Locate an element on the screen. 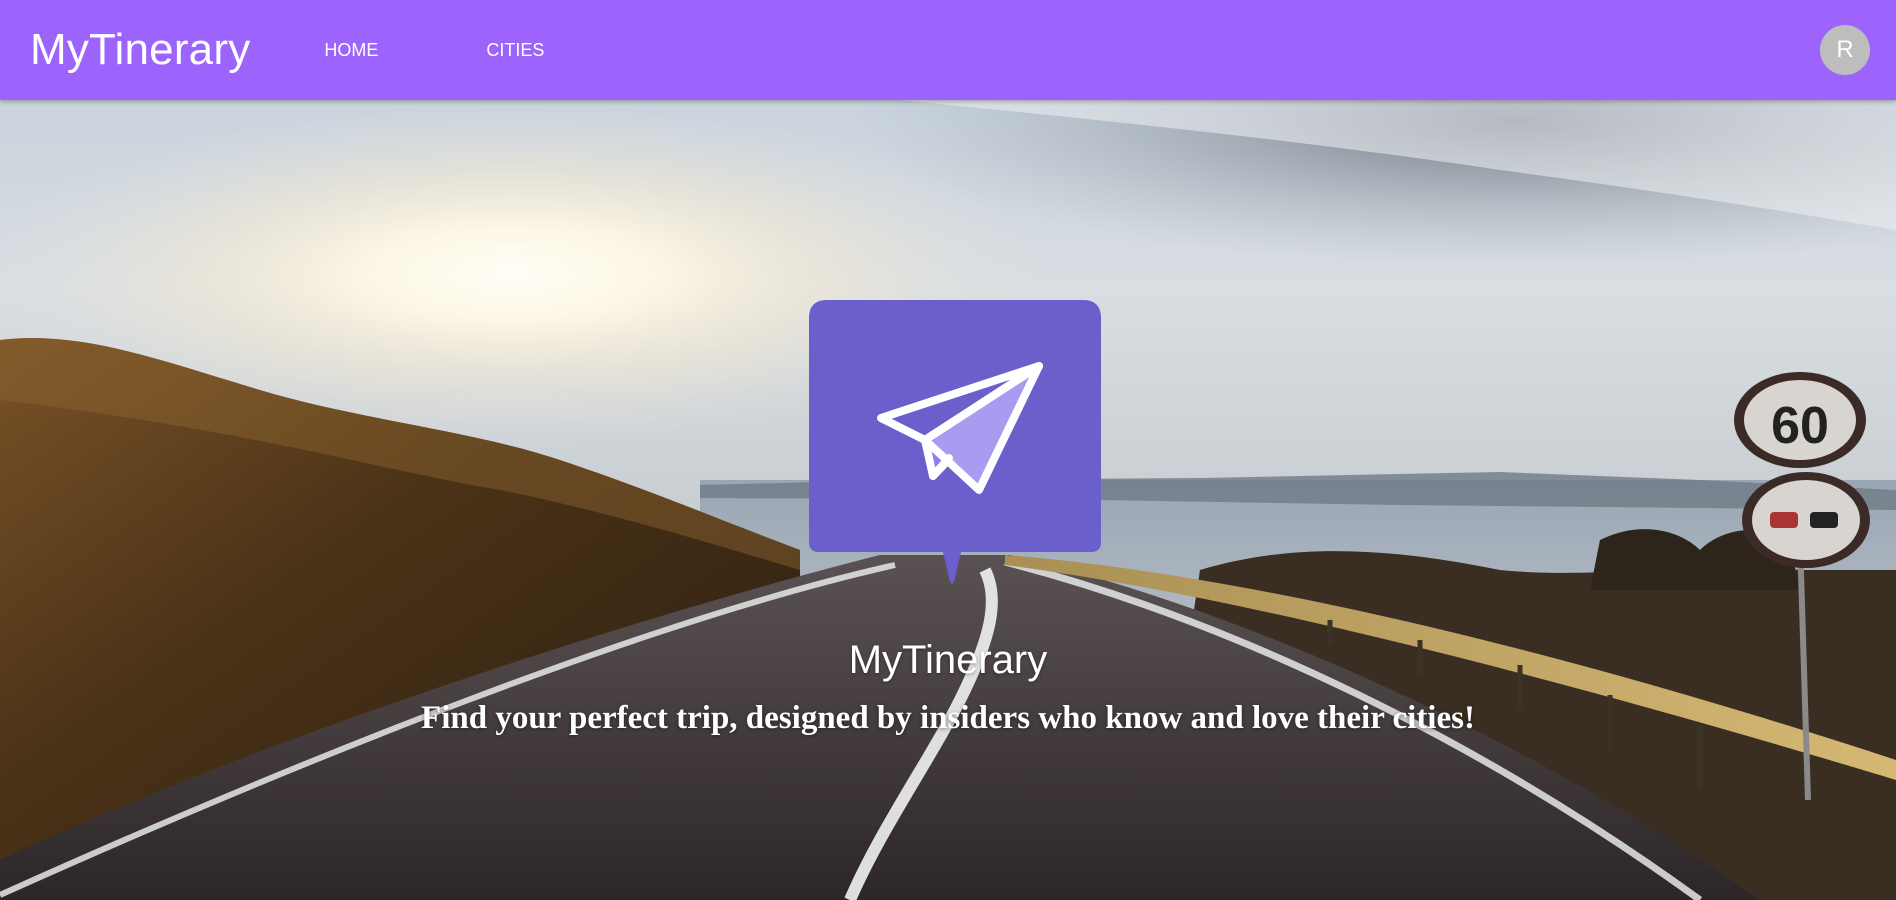  nav-home-link: HOME is located at coordinates (351, 50).